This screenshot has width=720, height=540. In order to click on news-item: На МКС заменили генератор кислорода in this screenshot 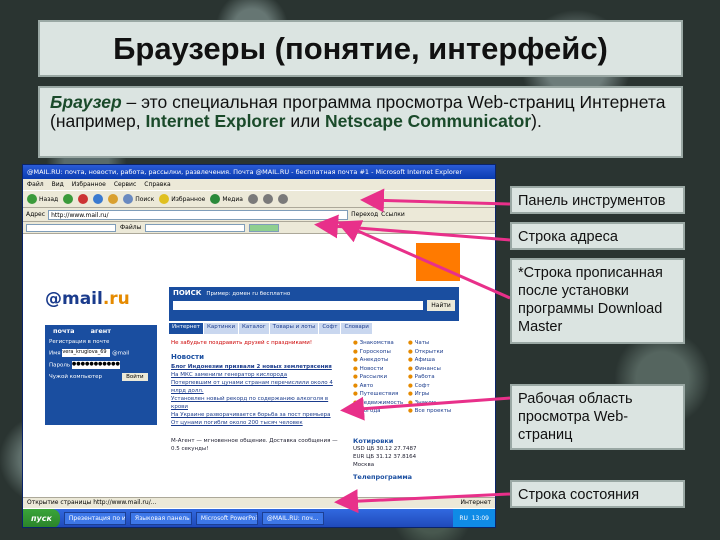, I will do `click(256, 375)`.